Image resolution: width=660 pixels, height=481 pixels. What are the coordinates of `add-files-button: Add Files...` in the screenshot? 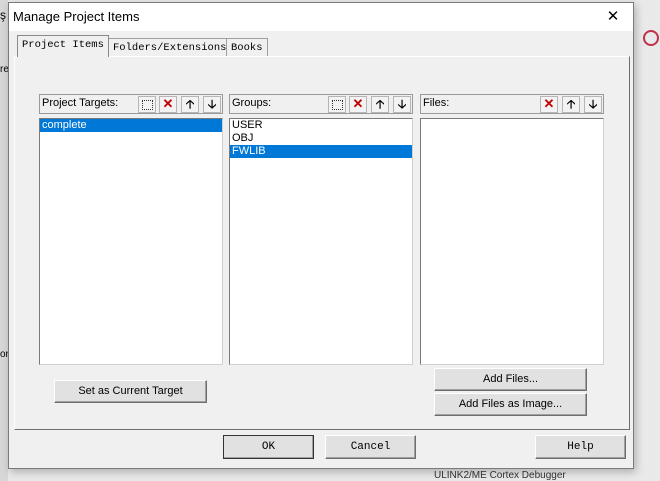 It's located at (510, 379).